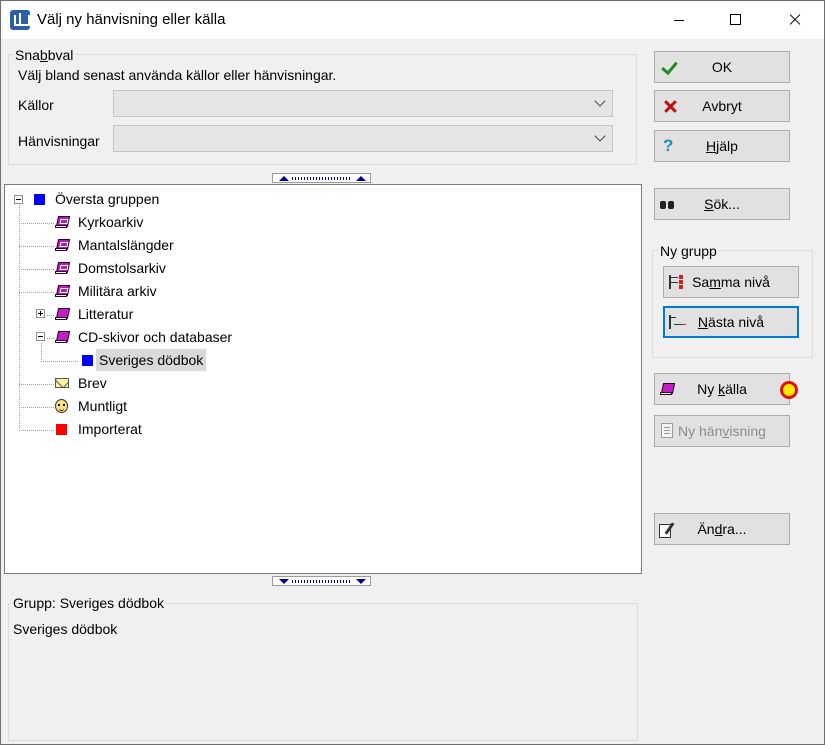  I want to click on sources-combo, so click(363, 103).